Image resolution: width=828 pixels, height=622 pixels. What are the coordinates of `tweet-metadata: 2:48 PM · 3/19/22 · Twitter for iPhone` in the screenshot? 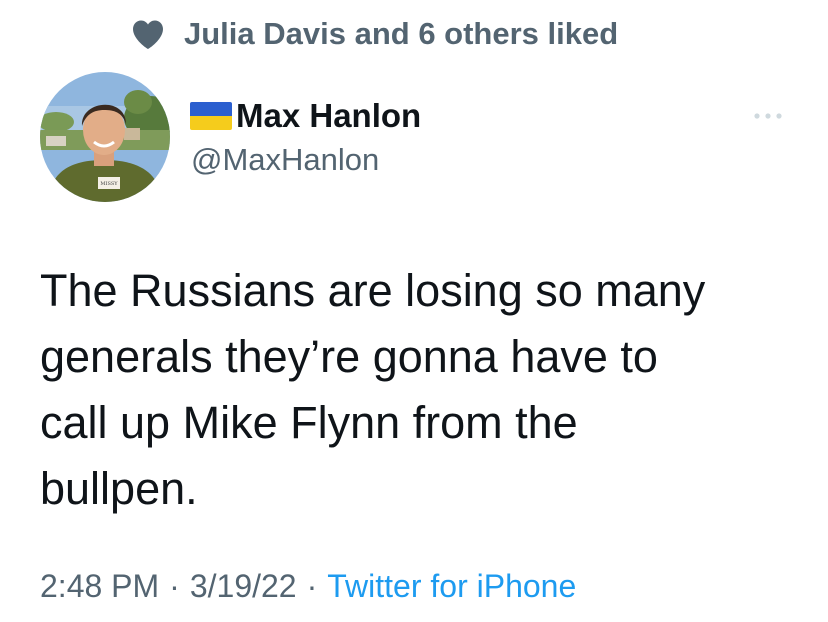 It's located at (308, 586).